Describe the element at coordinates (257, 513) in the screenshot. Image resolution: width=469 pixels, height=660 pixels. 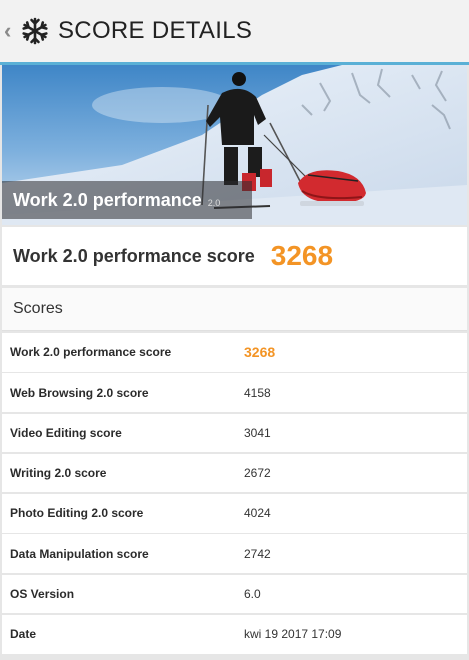
I see `row-value: 4024` at that location.